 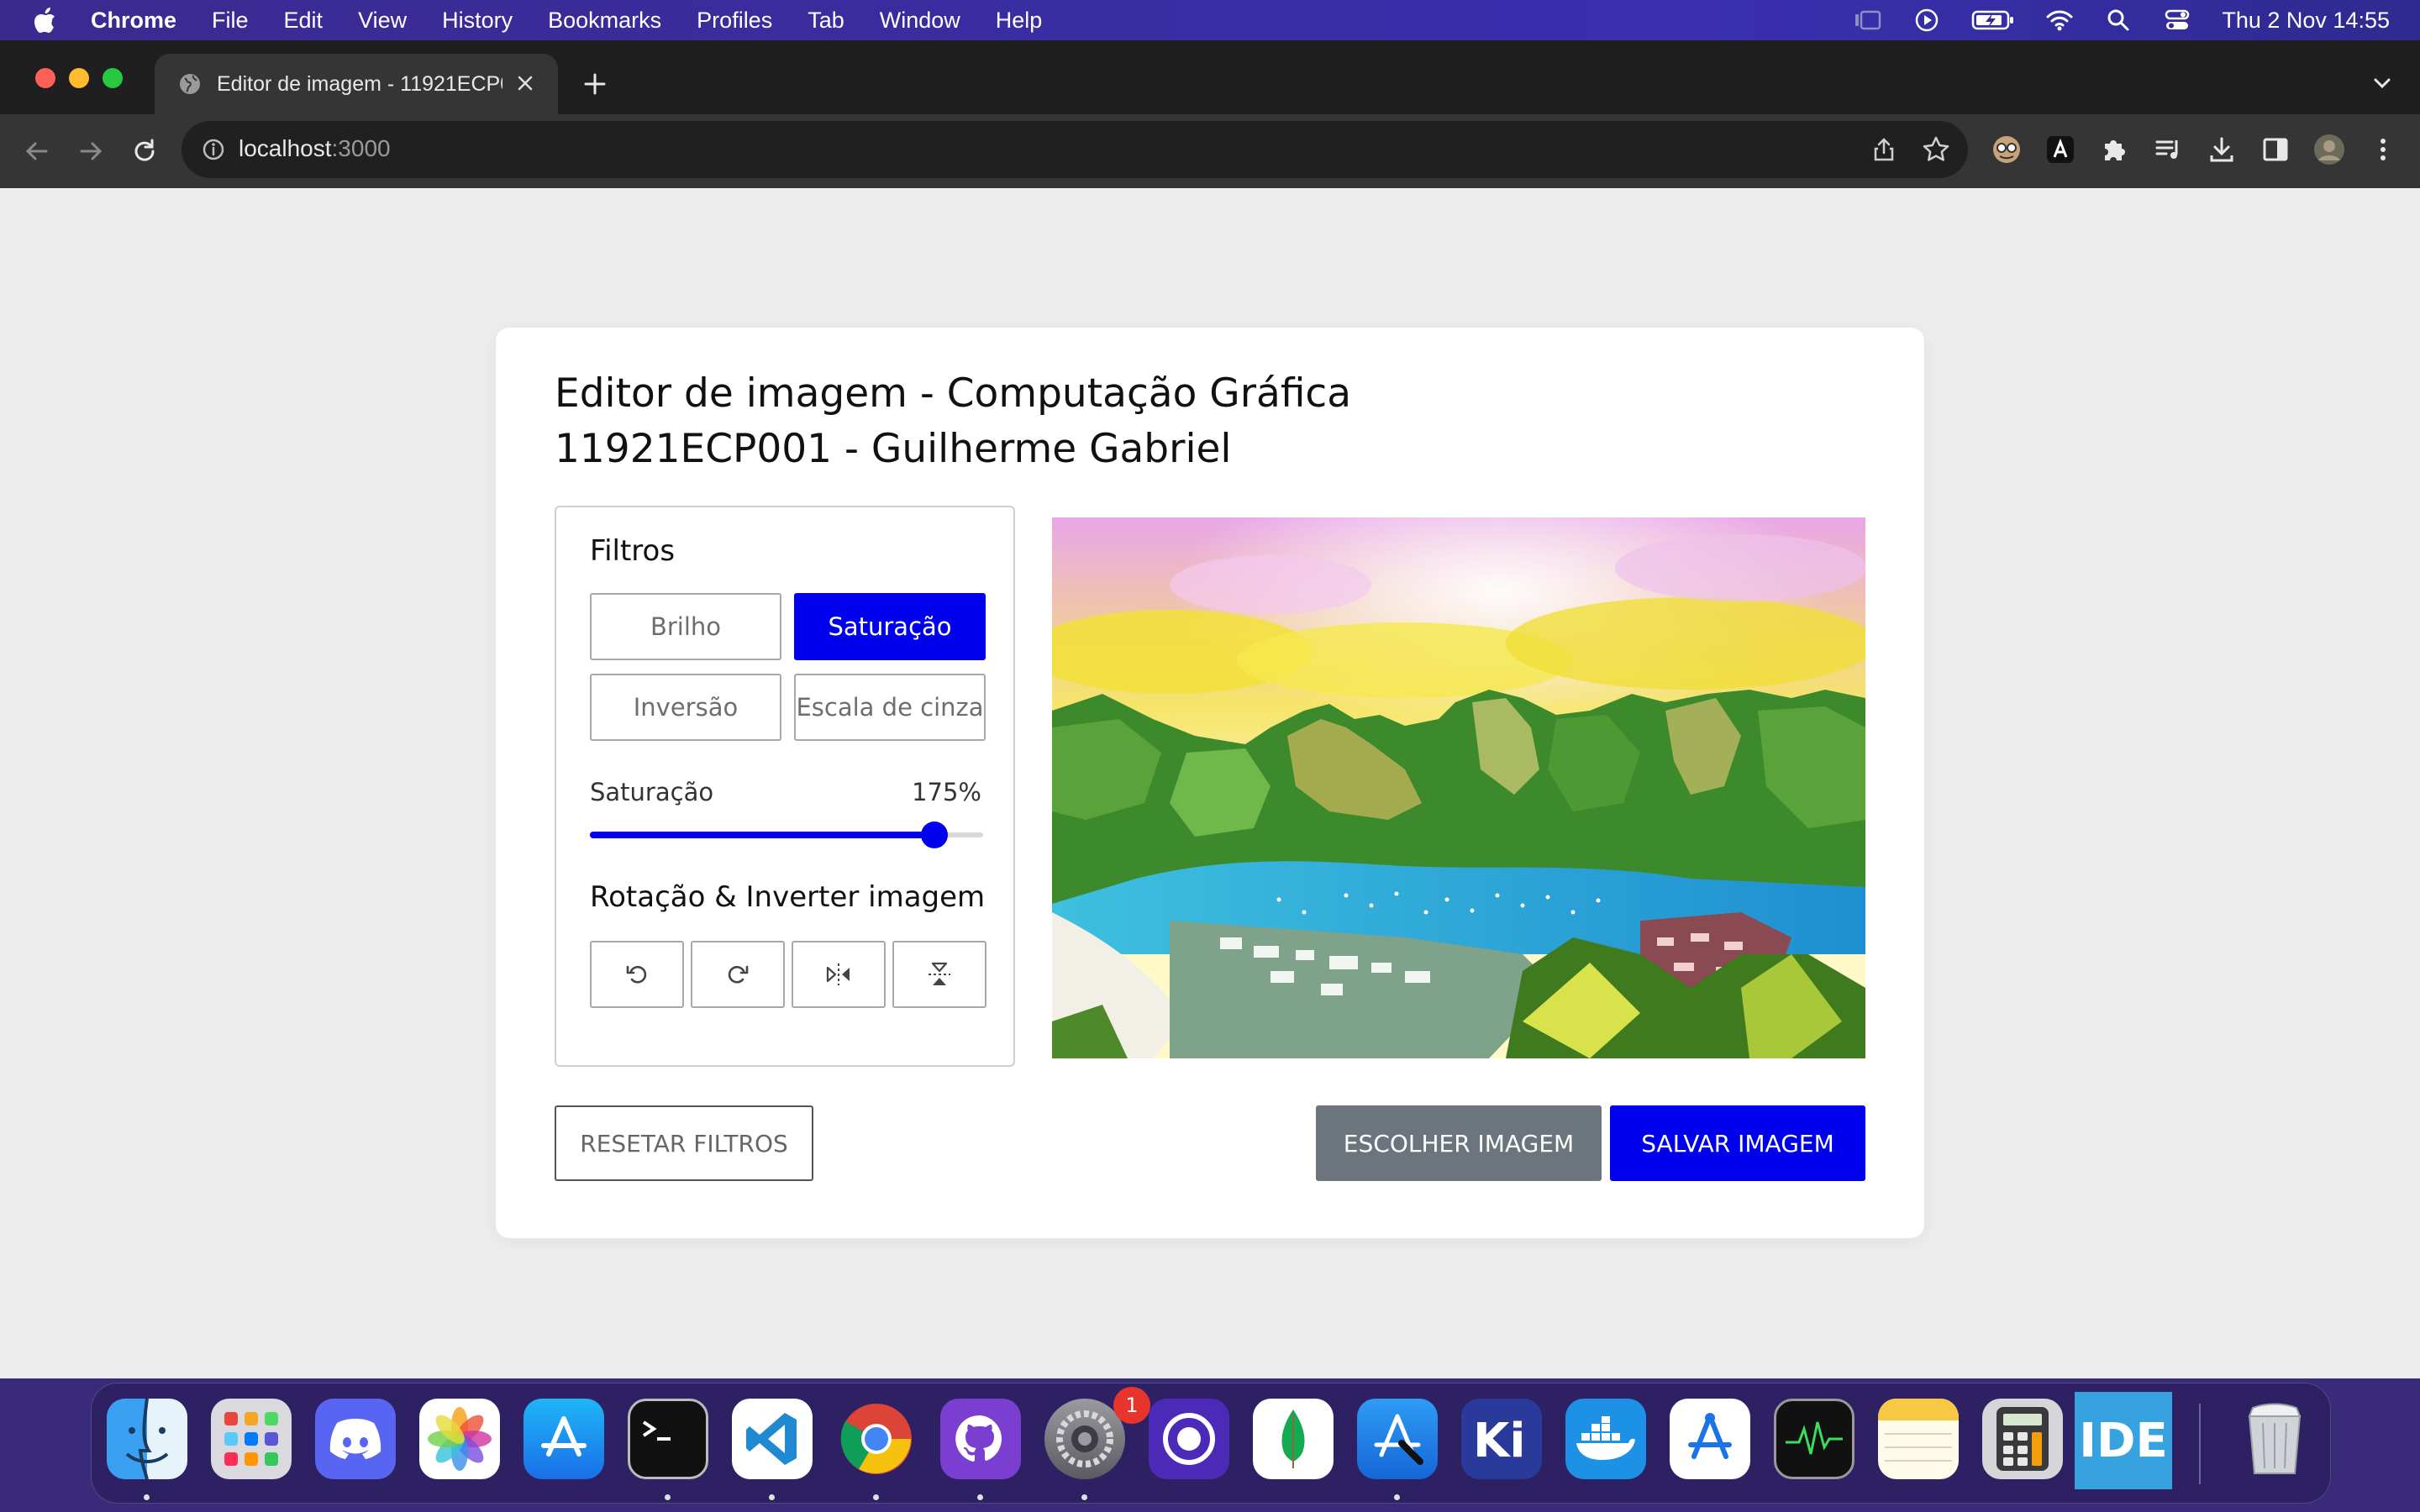 What do you see at coordinates (734, 21) in the screenshot?
I see `menu-profiles: Profiles` at bounding box center [734, 21].